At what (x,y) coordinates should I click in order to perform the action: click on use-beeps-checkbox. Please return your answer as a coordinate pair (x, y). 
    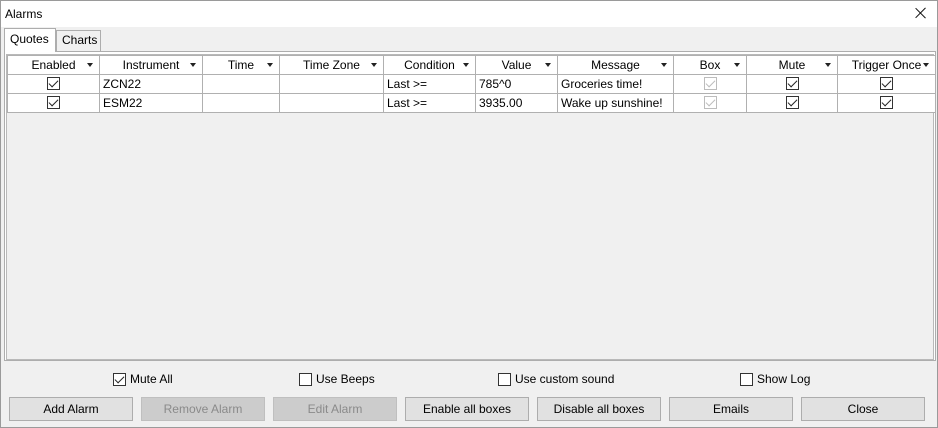
    Looking at the image, I should click on (305, 379).